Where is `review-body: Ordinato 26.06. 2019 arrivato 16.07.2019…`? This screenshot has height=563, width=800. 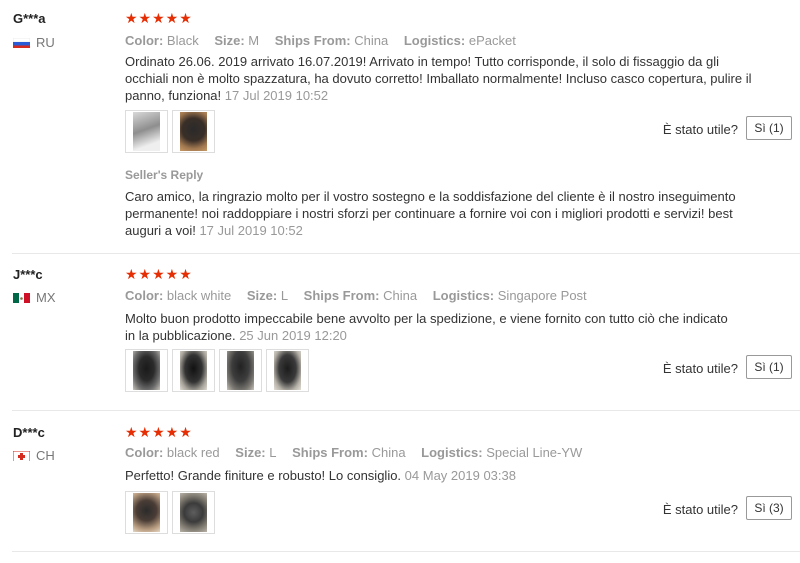 review-body: Ordinato 26.06. 2019 arrivato 16.07.2019… is located at coordinates (438, 78).